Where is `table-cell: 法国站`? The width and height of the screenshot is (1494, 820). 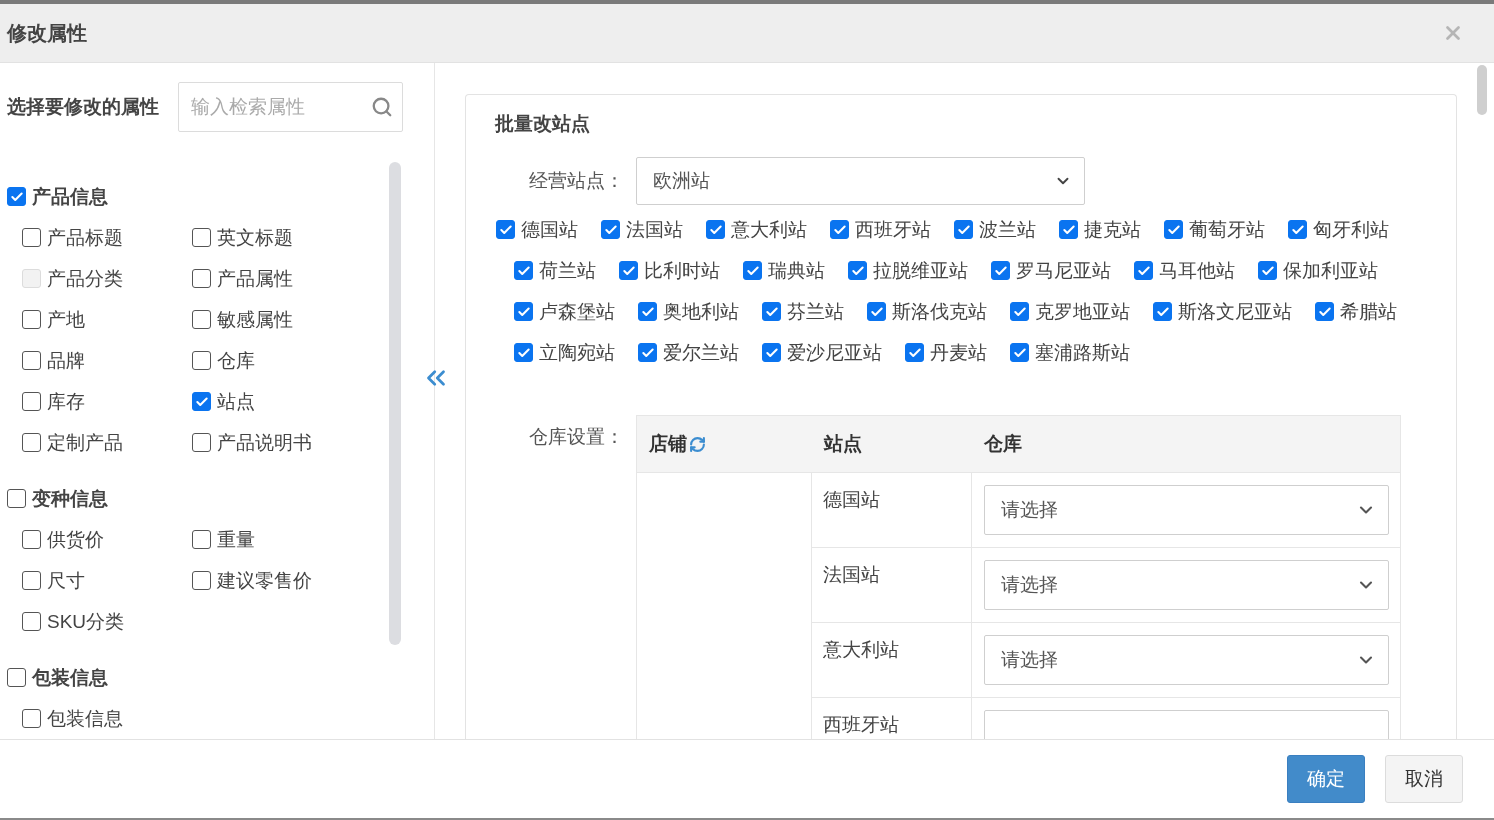
table-cell: 法国站 is located at coordinates (892, 585).